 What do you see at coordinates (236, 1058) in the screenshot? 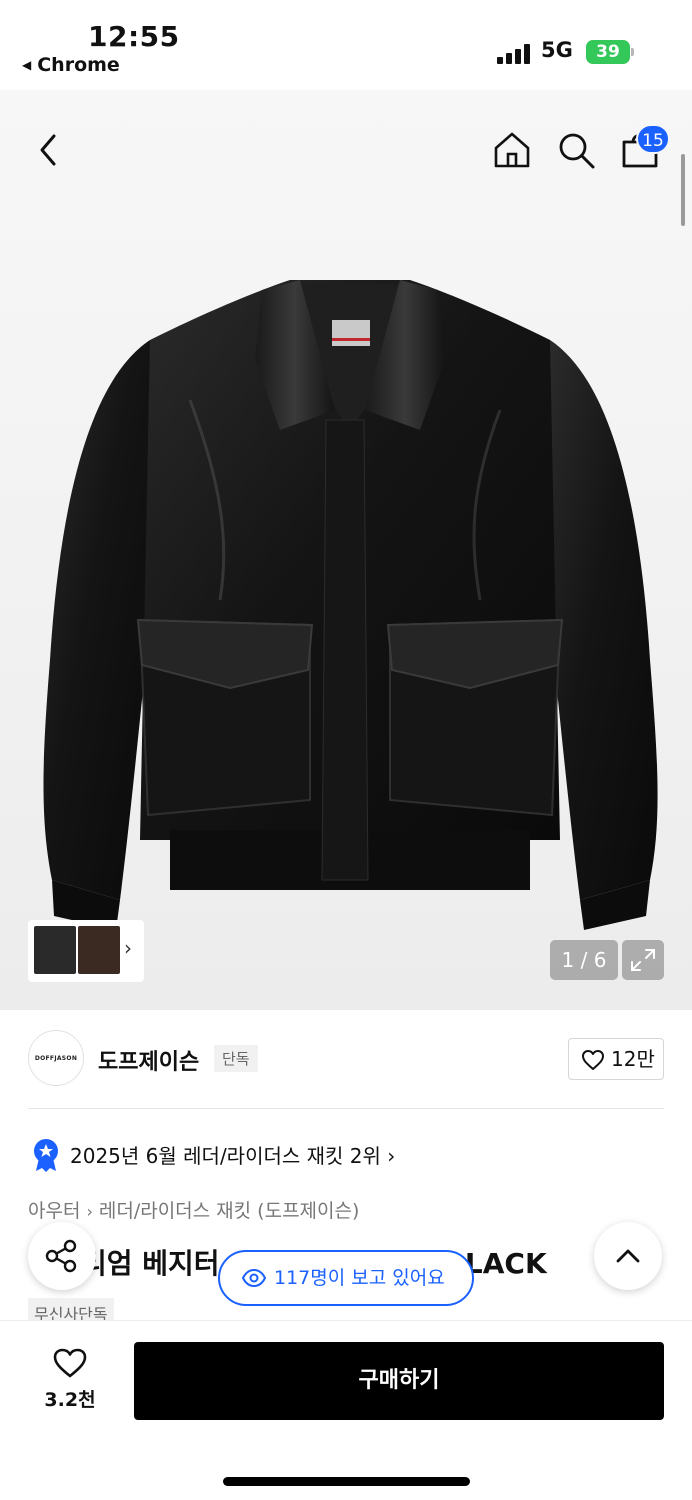
I see `exclusive-tag: 단독` at bounding box center [236, 1058].